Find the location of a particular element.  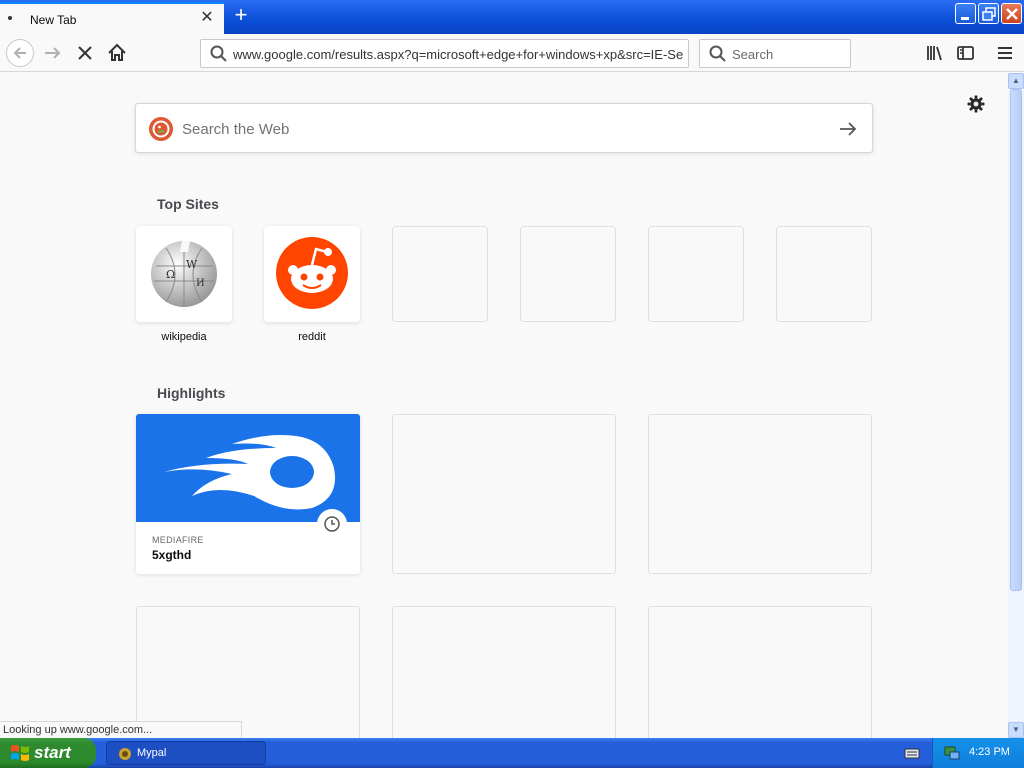

menu-button is located at coordinates (1005, 53).